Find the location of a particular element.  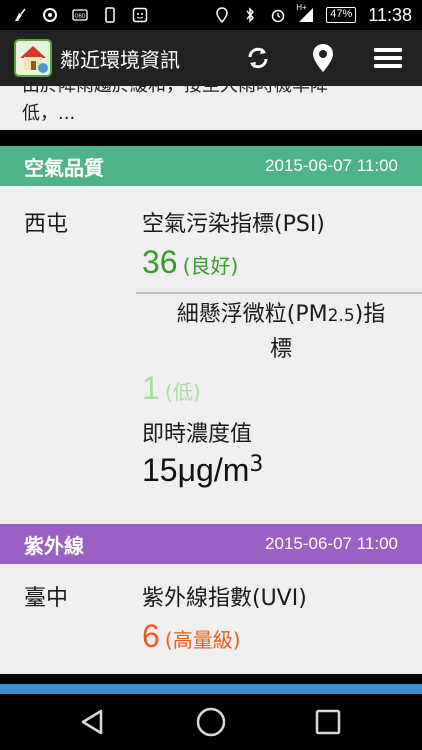

air-quality-header: 空氣品質 2015-06-07 11:00 is located at coordinates (211, 166).